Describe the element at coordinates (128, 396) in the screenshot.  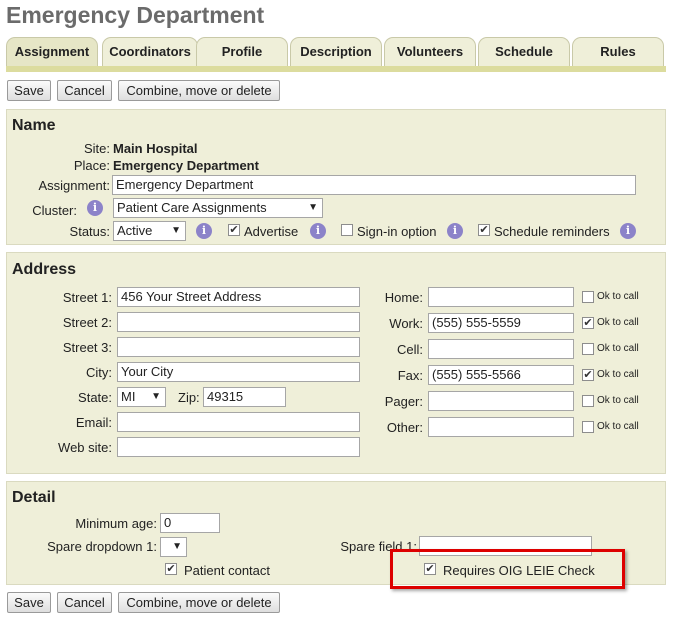
I see `state-value: MI` at that location.